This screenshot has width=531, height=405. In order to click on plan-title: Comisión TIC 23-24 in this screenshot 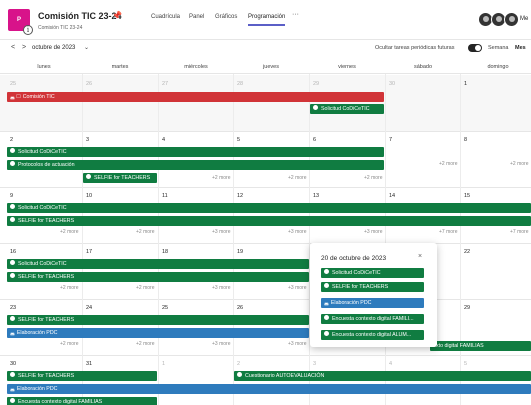, I will do `click(80, 16)`.